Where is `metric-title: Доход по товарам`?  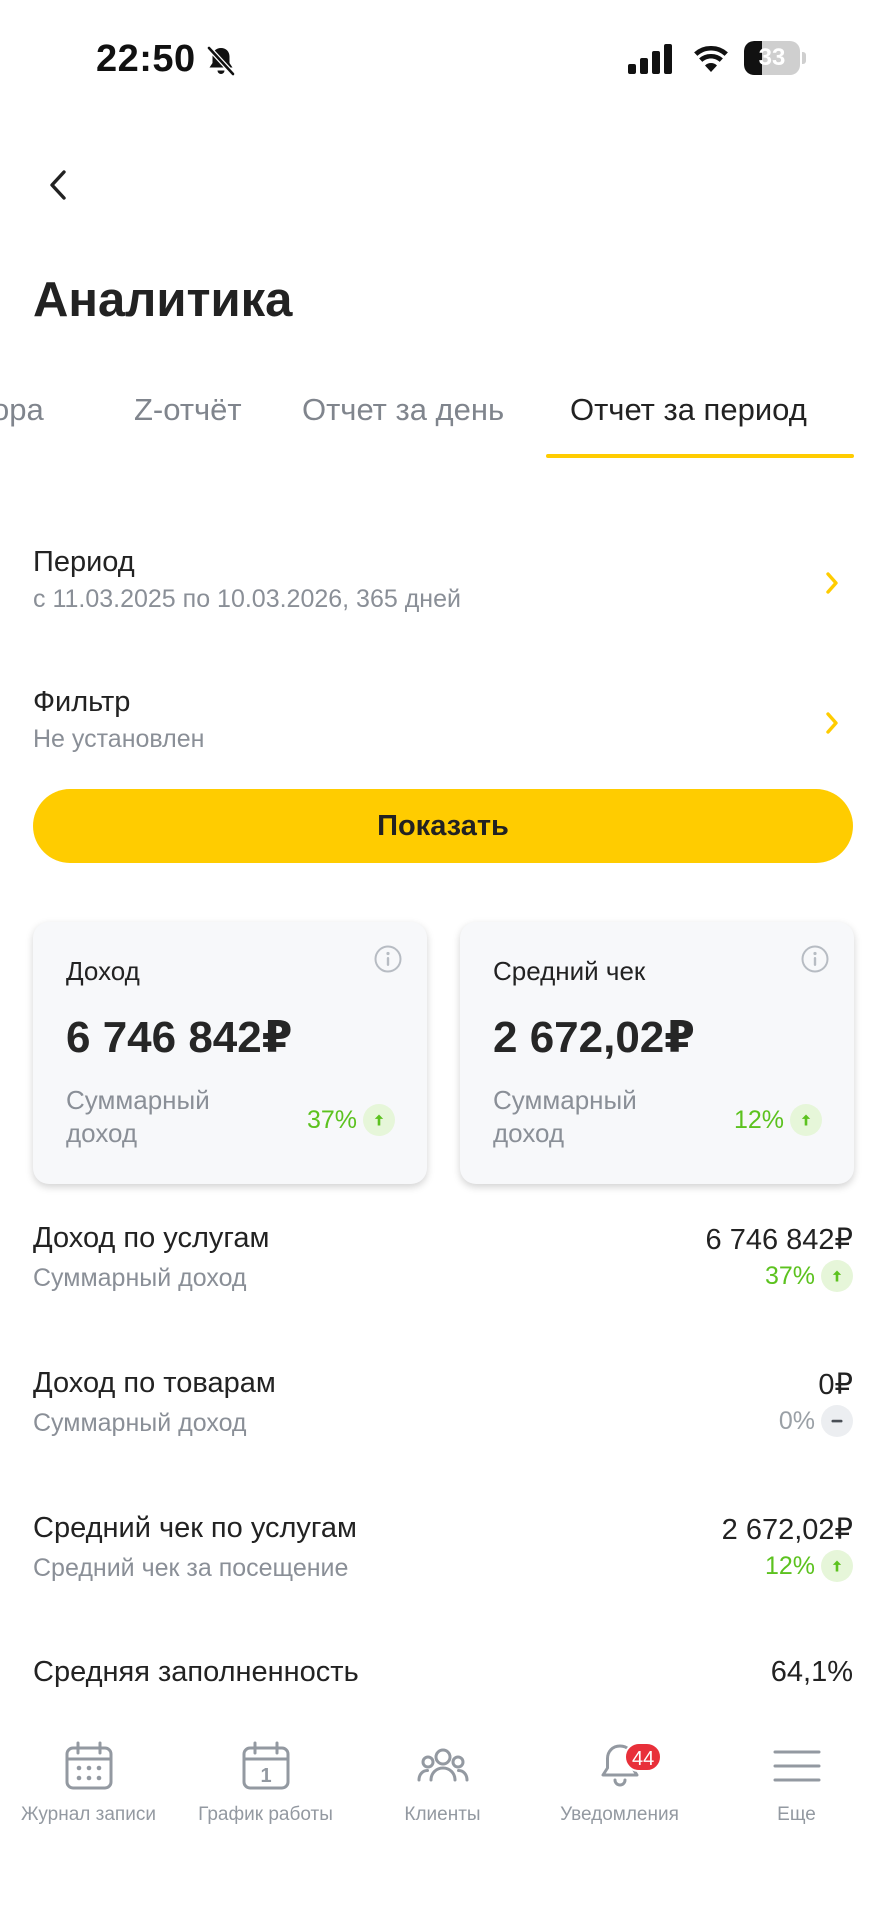
metric-title: Доход по товарам is located at coordinates (154, 1383).